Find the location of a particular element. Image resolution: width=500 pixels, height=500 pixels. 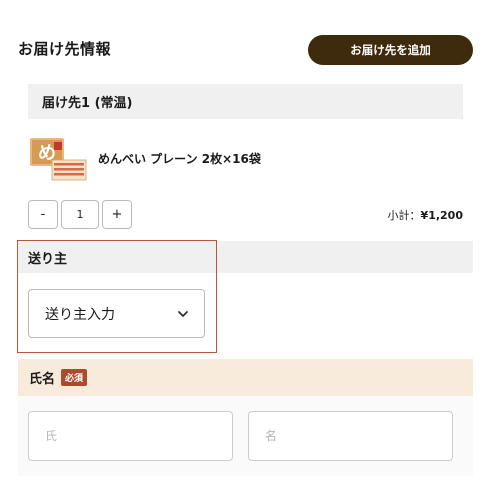

sender-highlight-frame is located at coordinates (117, 296).